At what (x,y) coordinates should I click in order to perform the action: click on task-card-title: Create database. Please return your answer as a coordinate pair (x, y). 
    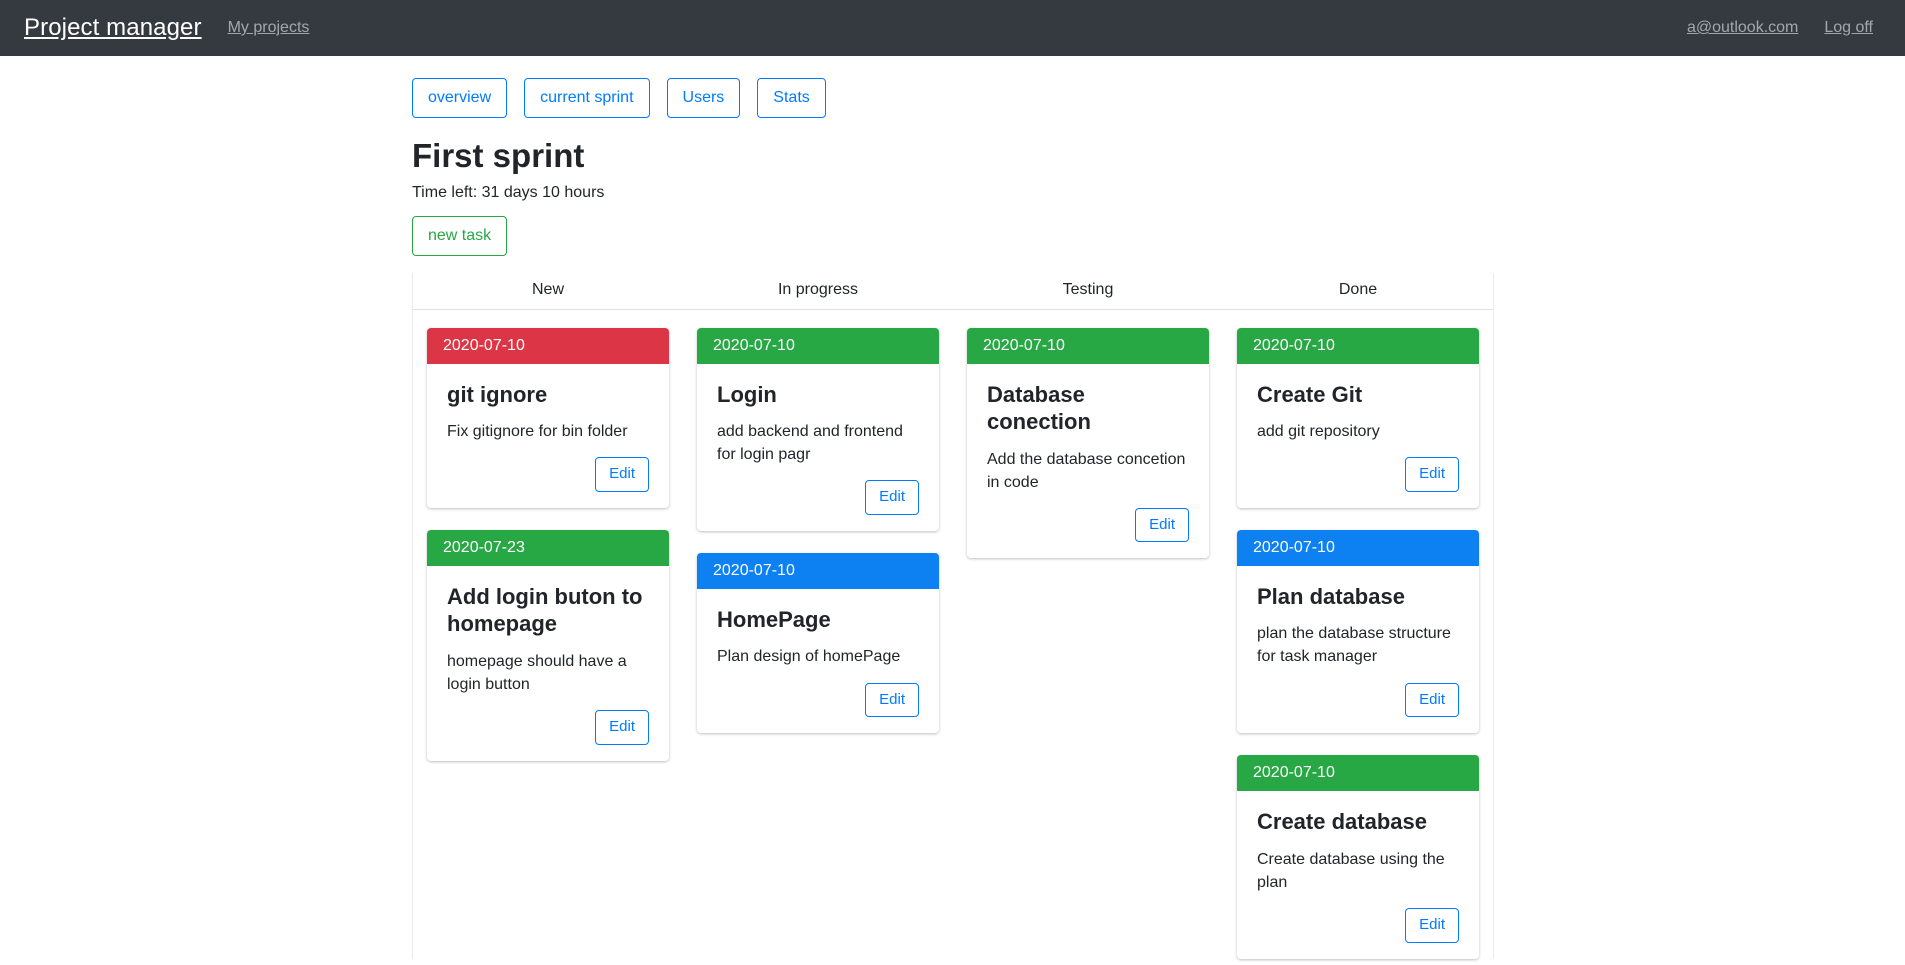
    Looking at the image, I should click on (1342, 822).